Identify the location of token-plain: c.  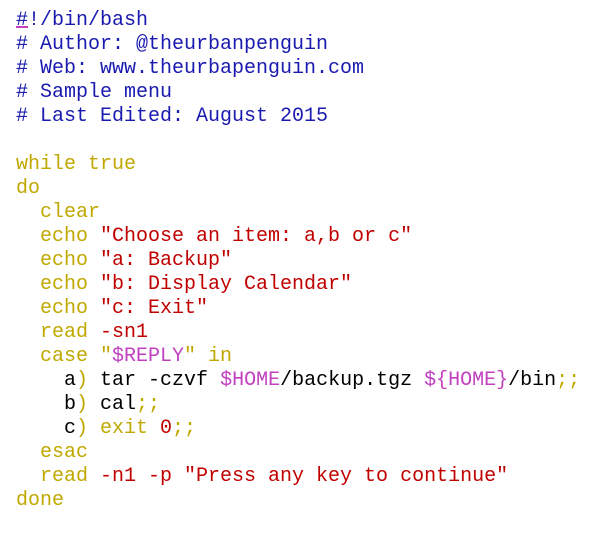
(46, 428).